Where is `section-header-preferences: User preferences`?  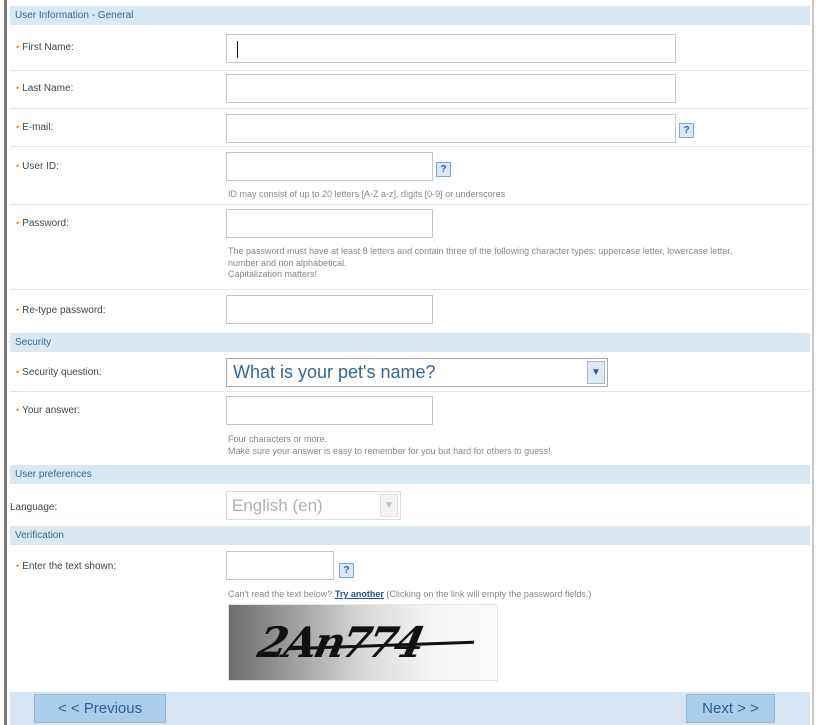
section-header-preferences: User preferences is located at coordinates (410, 474).